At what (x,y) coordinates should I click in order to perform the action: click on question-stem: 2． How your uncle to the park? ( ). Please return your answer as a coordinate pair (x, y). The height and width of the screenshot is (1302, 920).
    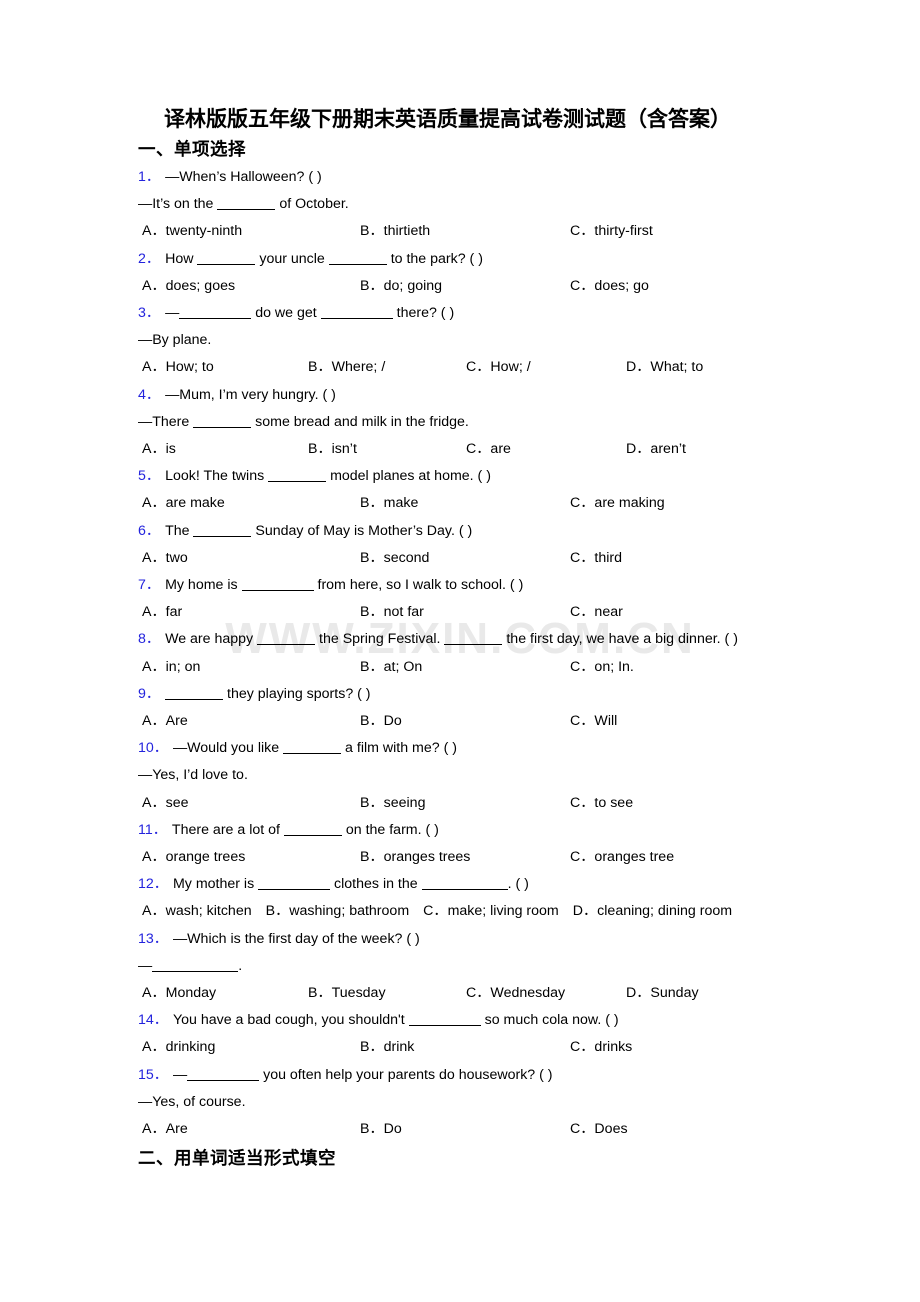
    Looking at the image, I should click on (465, 259).